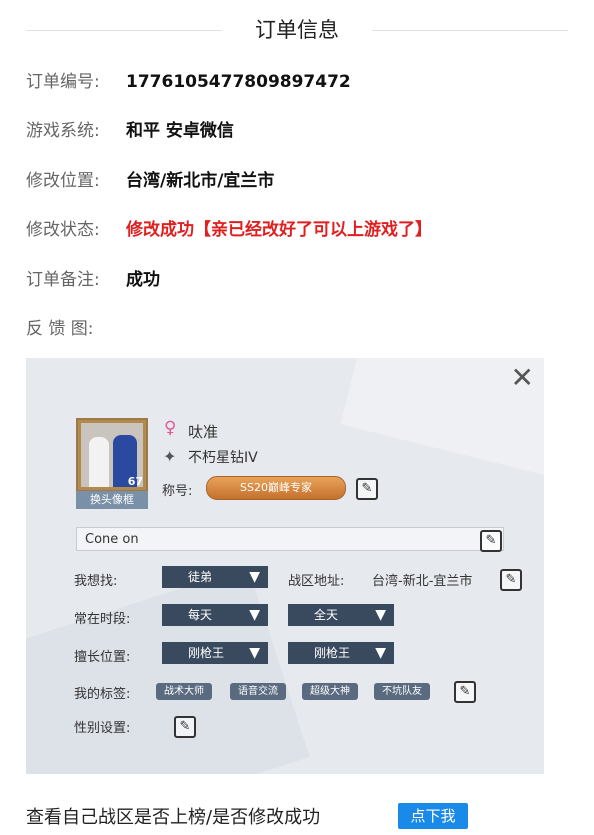 The width and height of the screenshot is (594, 835). What do you see at coordinates (63, 82) in the screenshot?
I see `order-number-label: 订单编号:` at bounding box center [63, 82].